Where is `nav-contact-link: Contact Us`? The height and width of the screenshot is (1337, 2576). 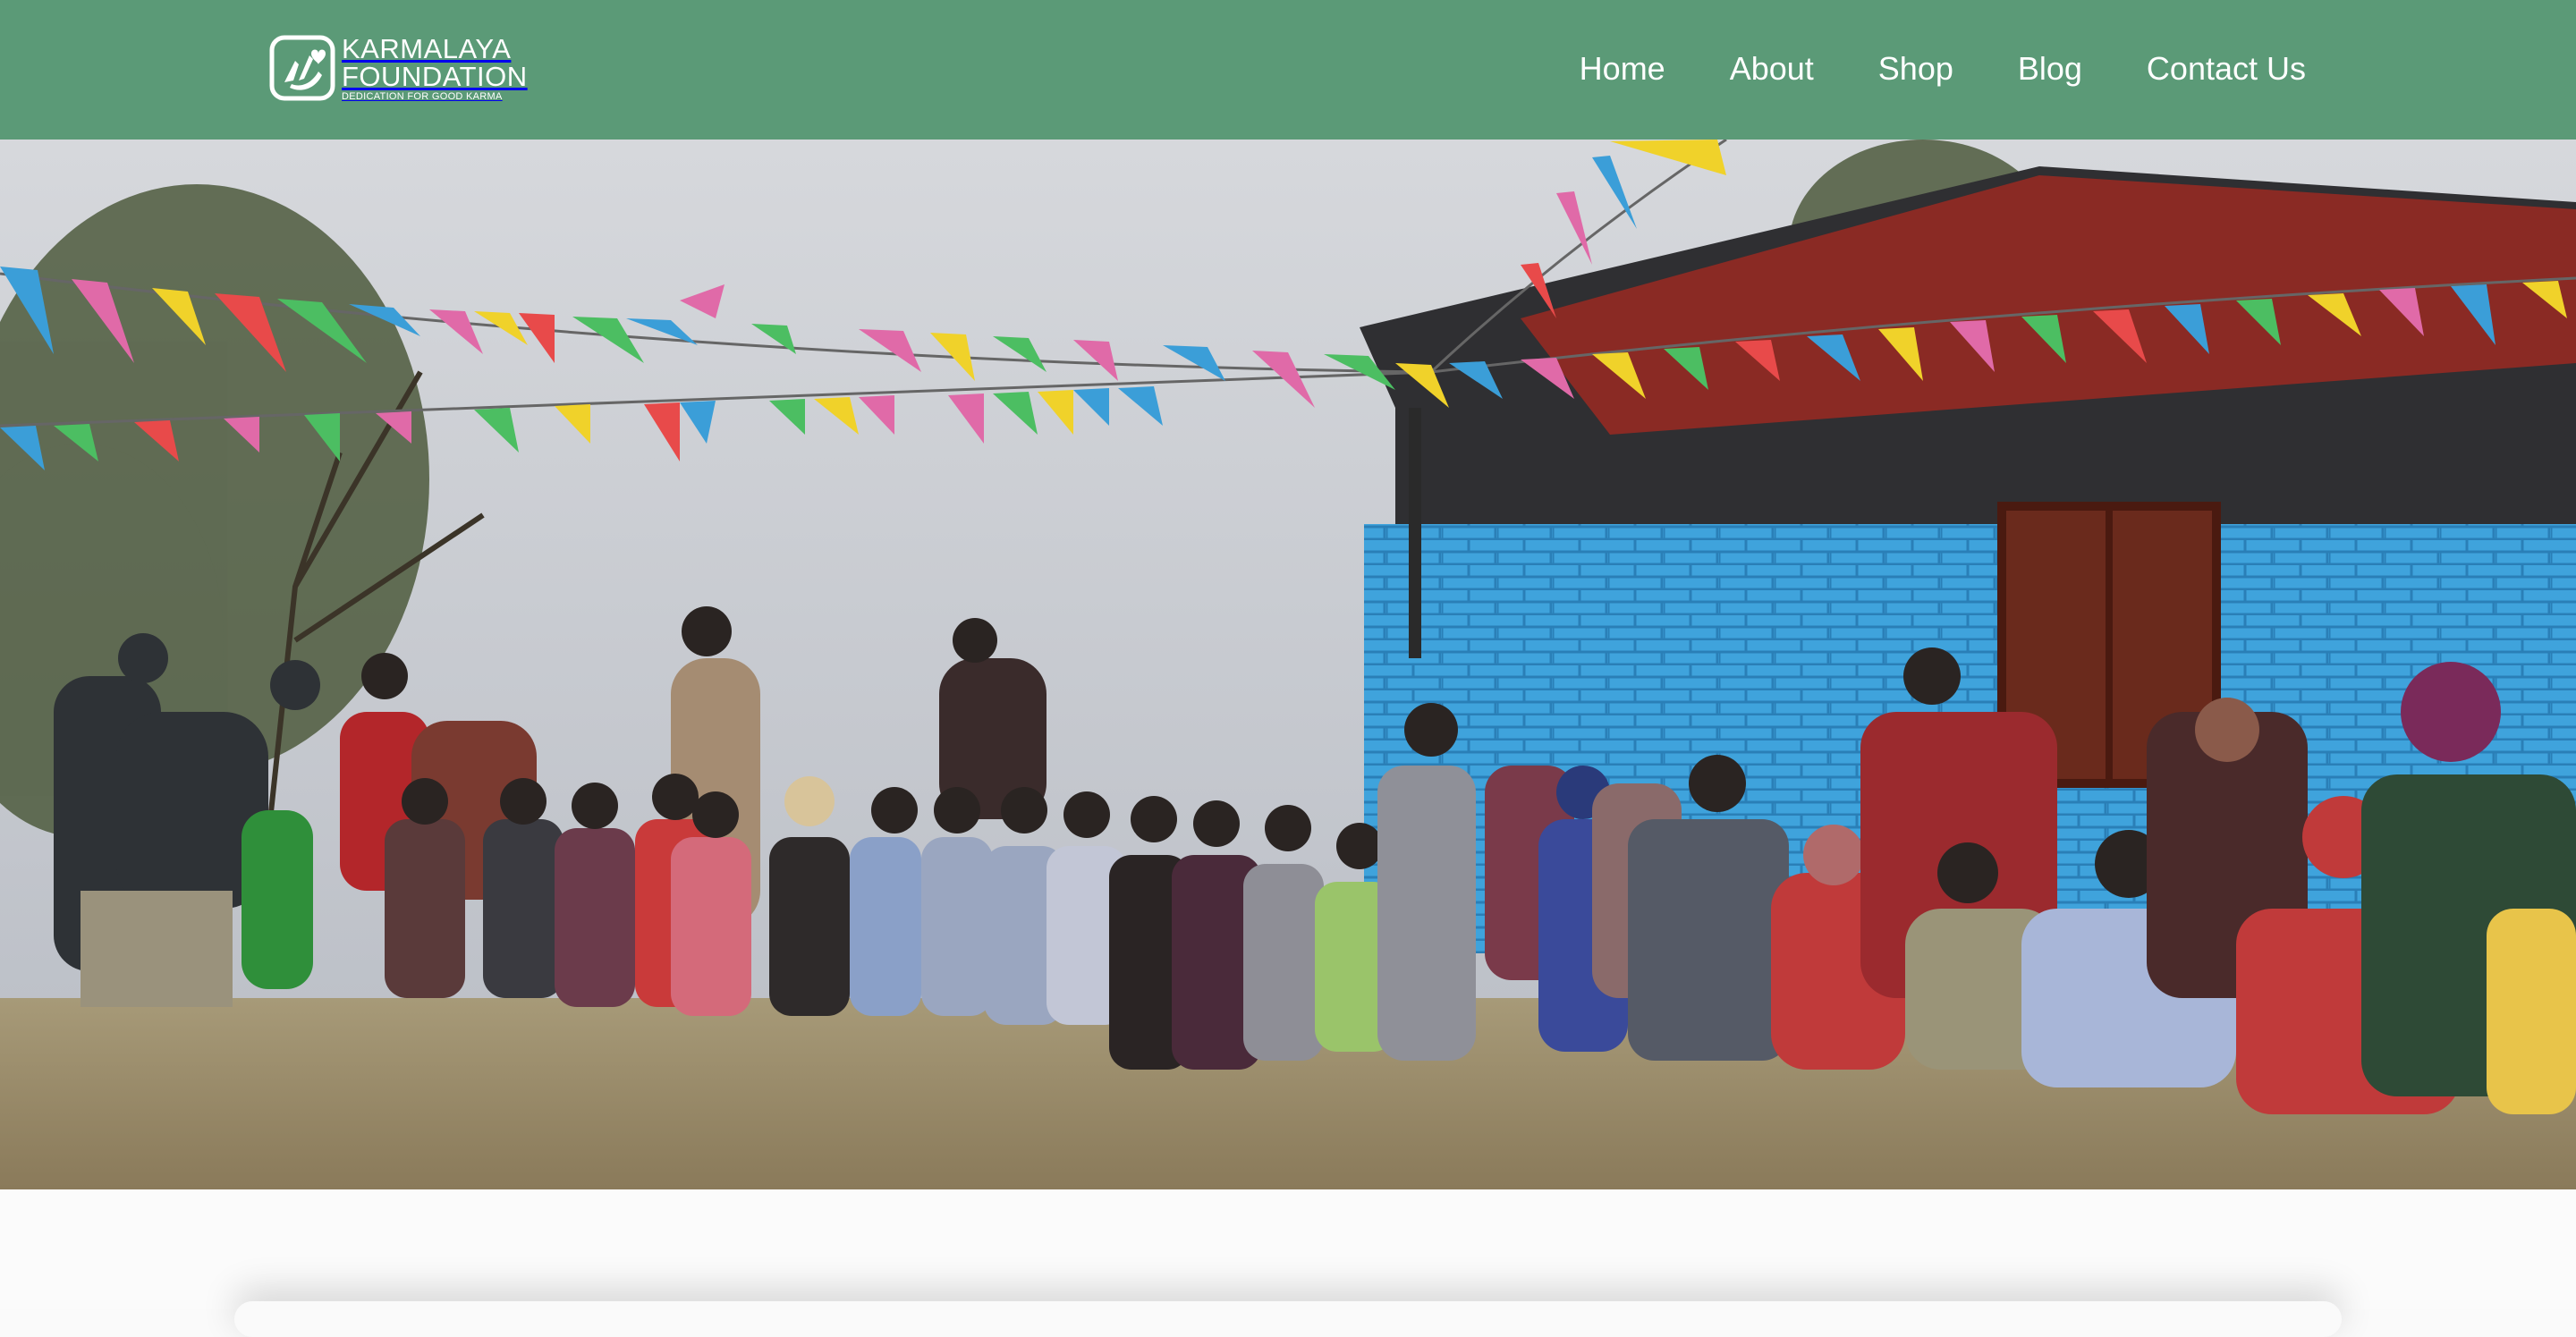 nav-contact-link: Contact Us is located at coordinates (2226, 69).